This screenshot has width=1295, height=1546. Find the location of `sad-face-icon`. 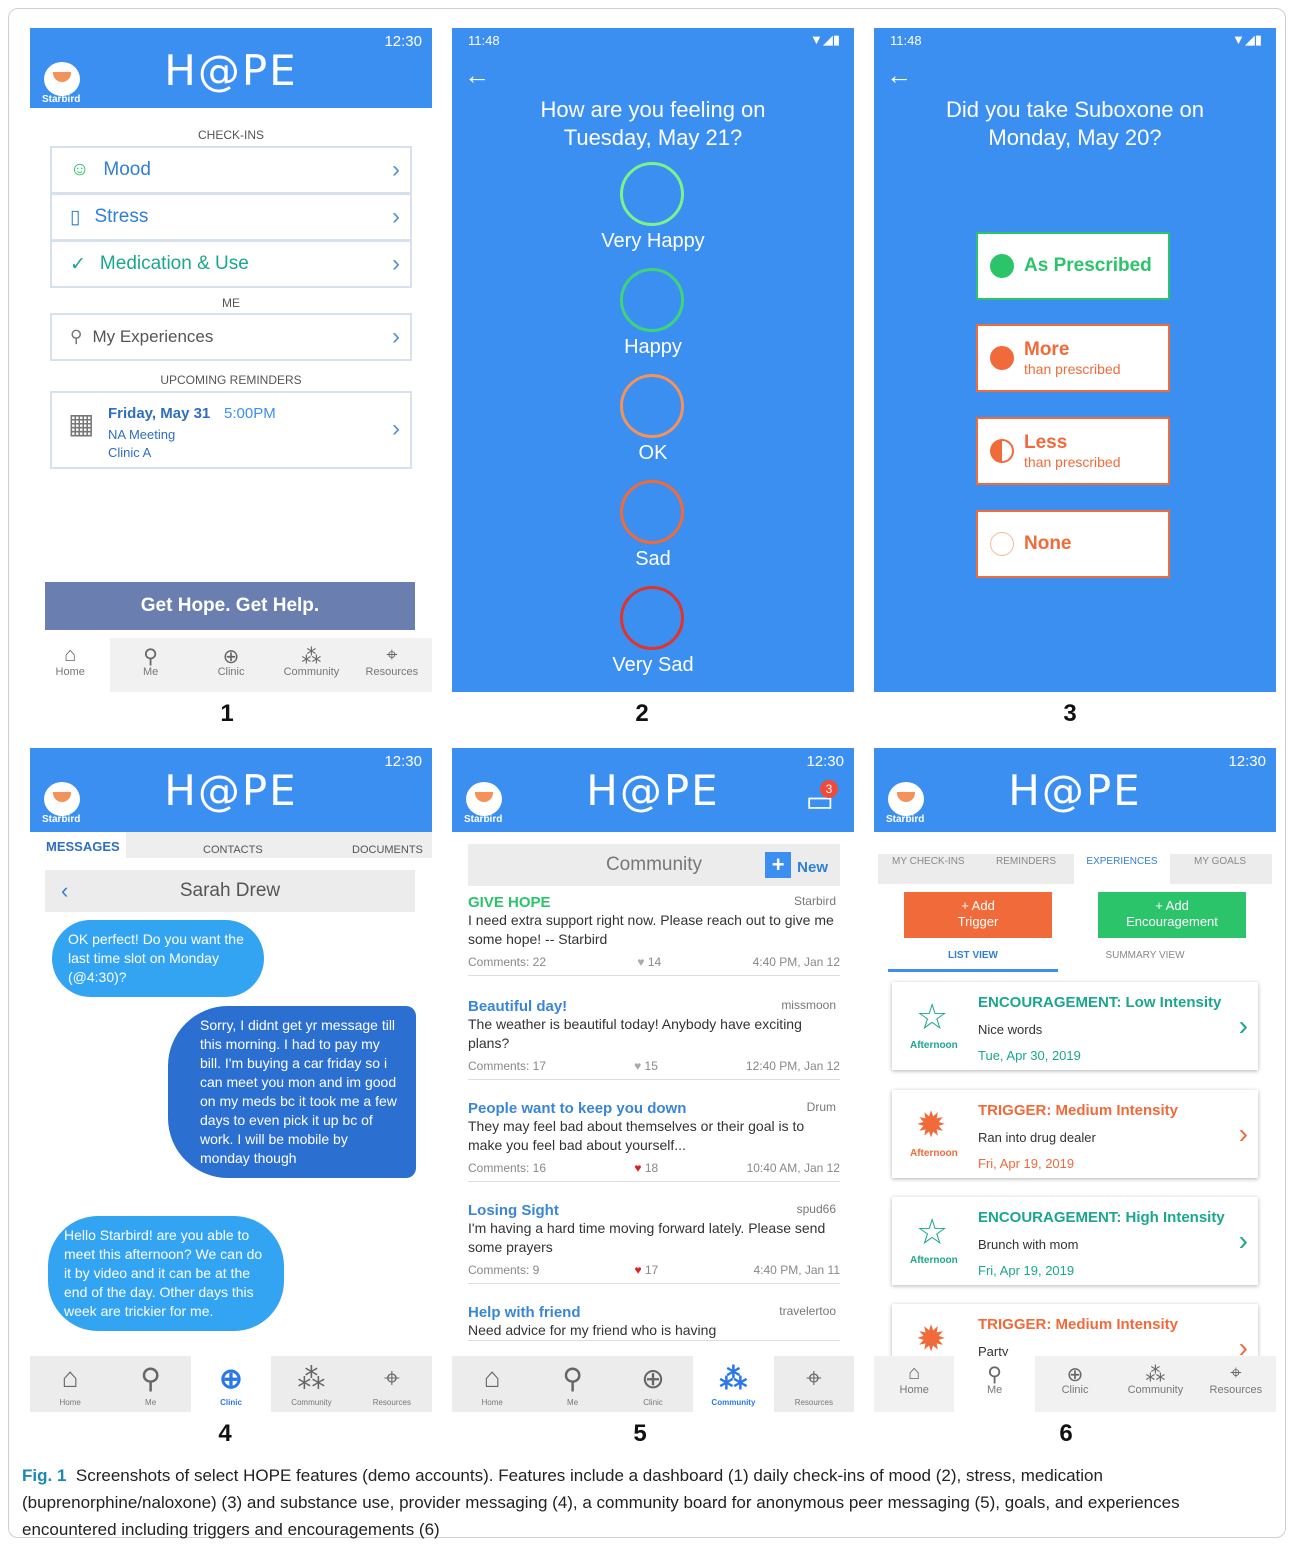

sad-face-icon is located at coordinates (652, 512).